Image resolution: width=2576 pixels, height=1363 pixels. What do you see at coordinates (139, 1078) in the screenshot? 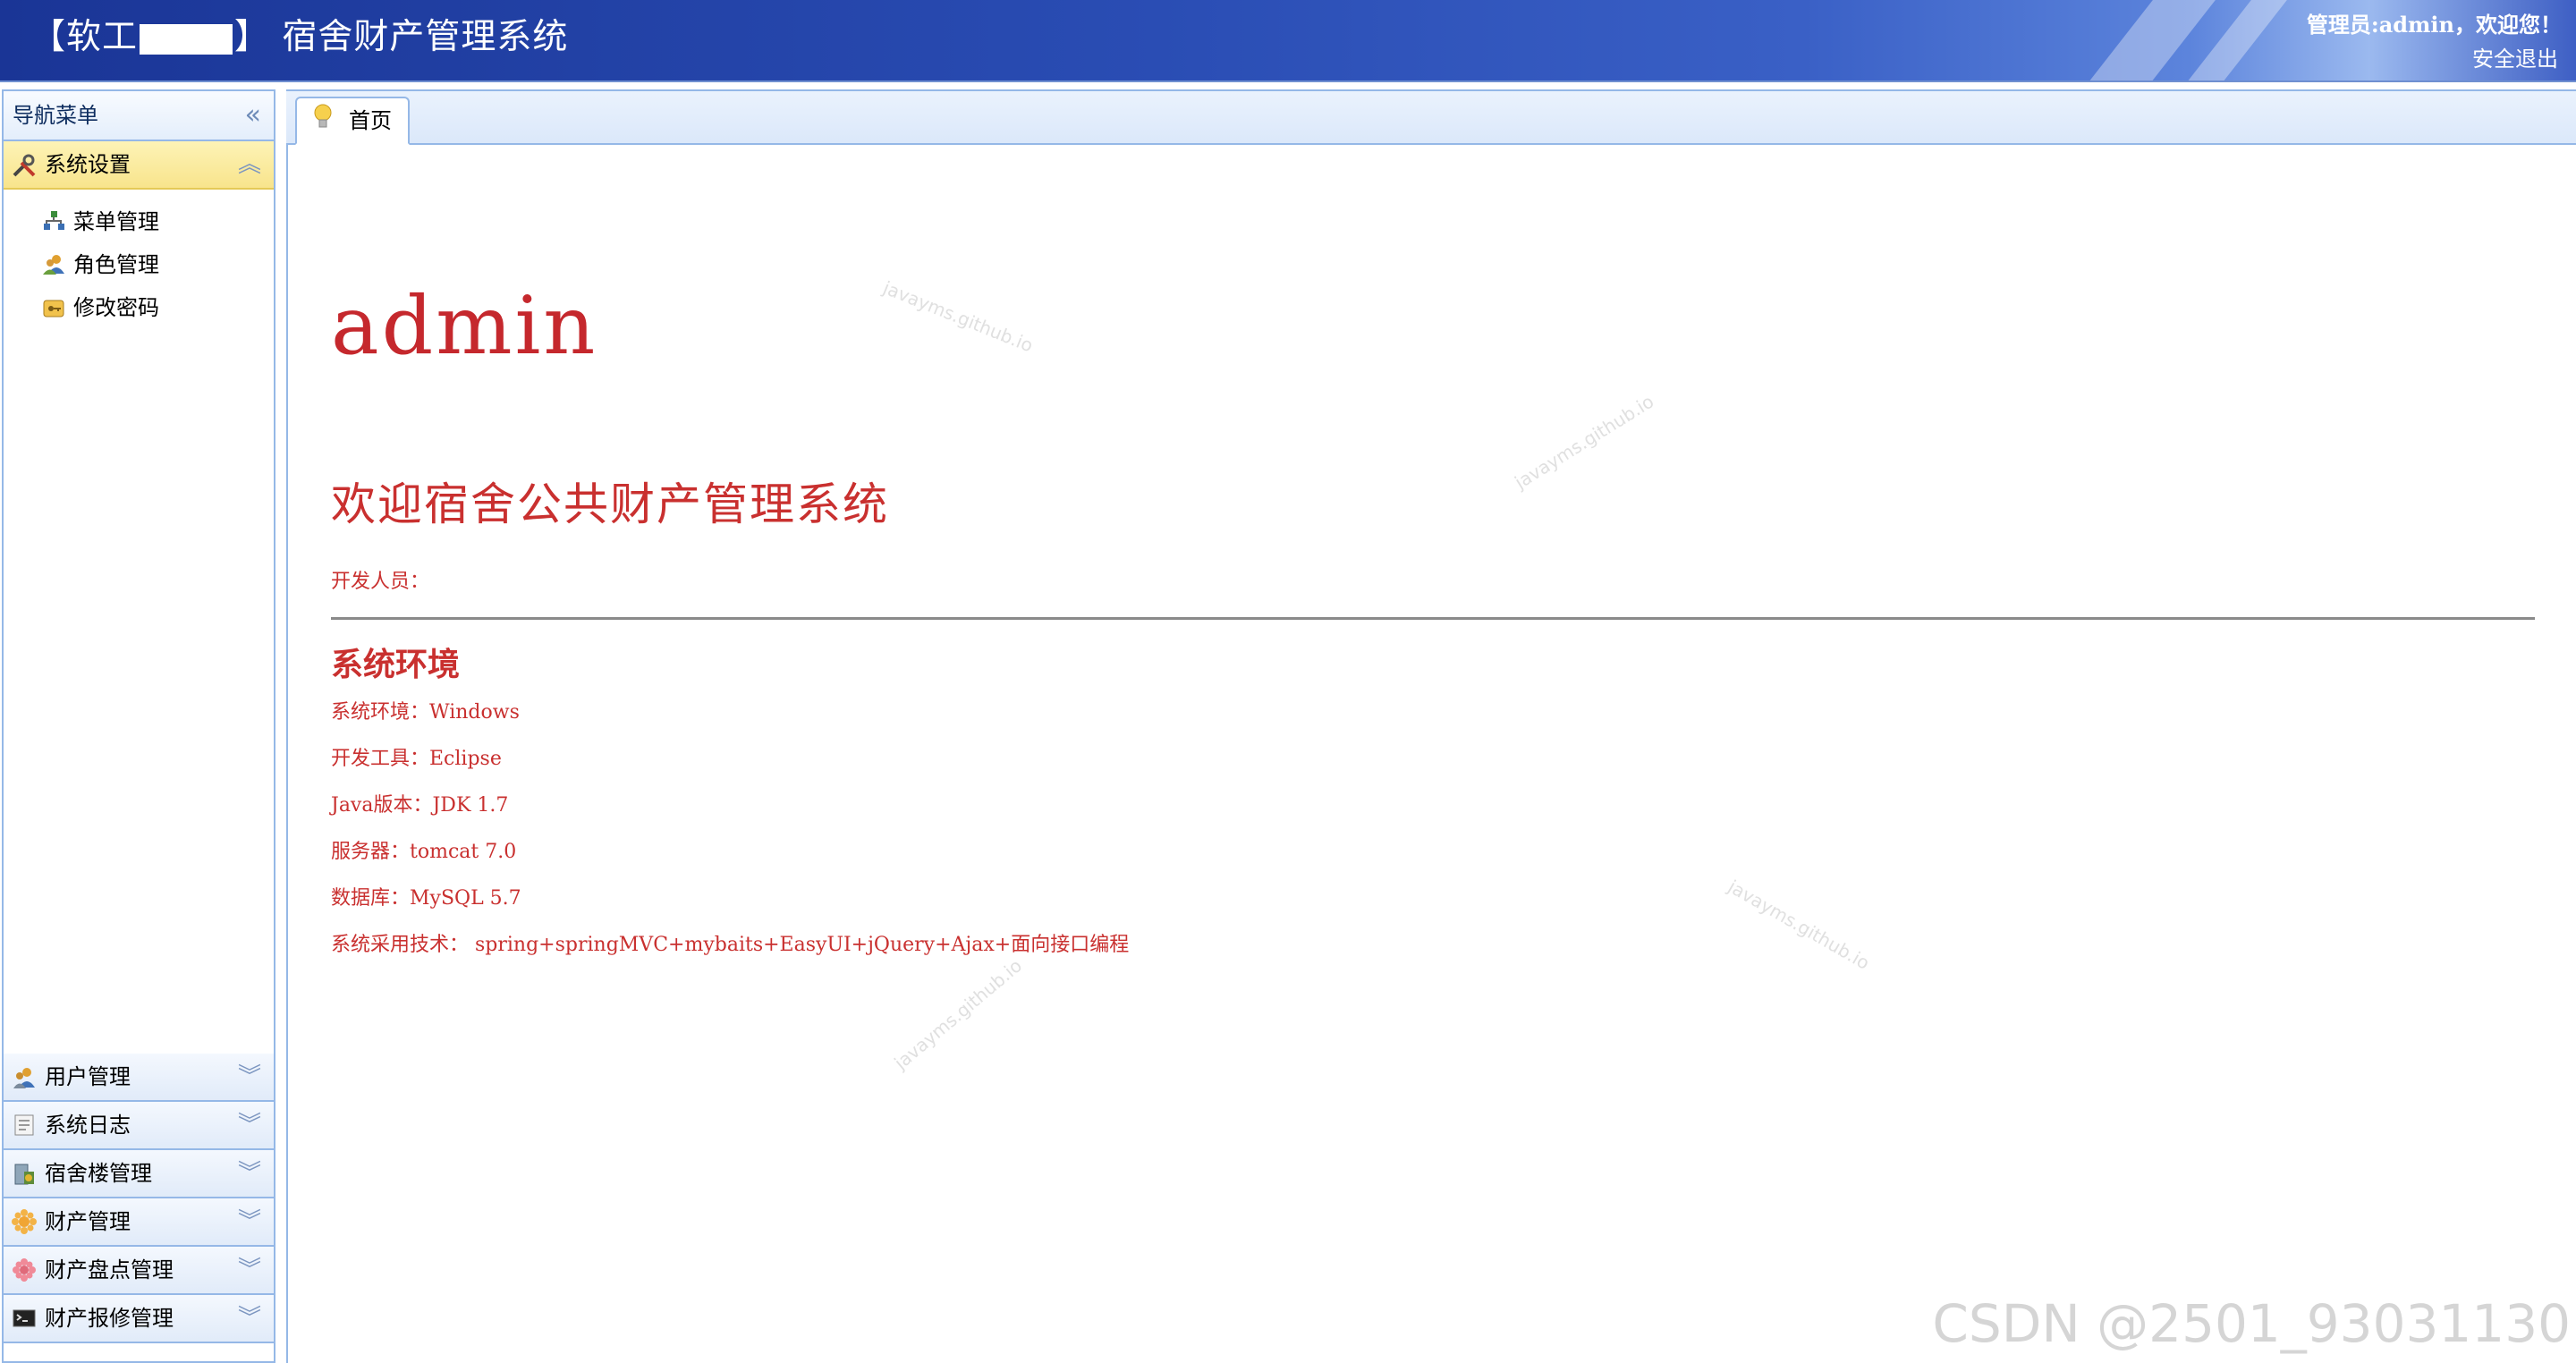
I see `panel-user-management: 用户管理 ︾` at bounding box center [139, 1078].